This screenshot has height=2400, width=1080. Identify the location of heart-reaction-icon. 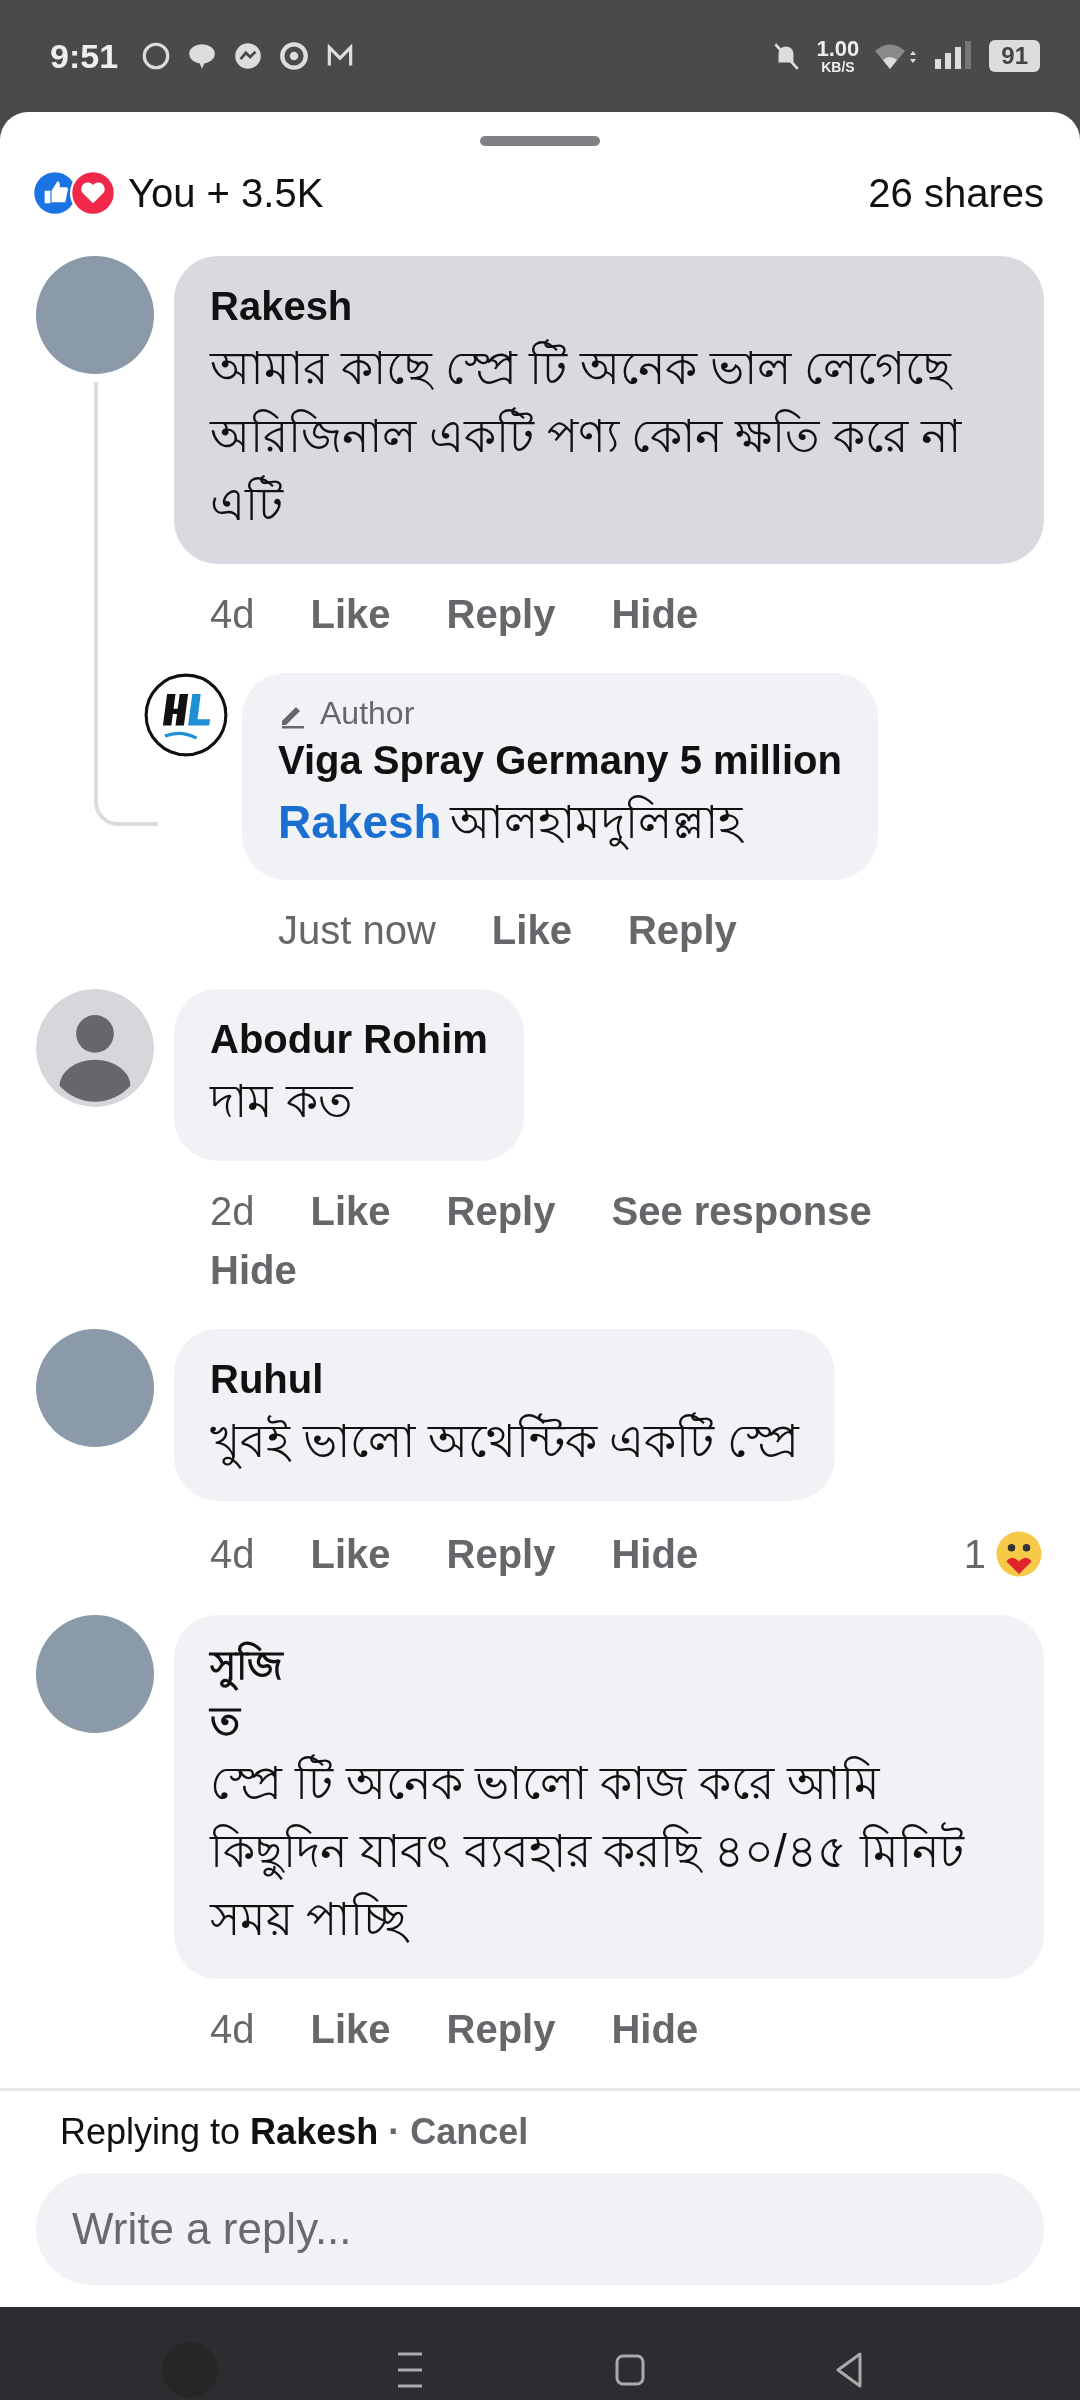
(93, 193).